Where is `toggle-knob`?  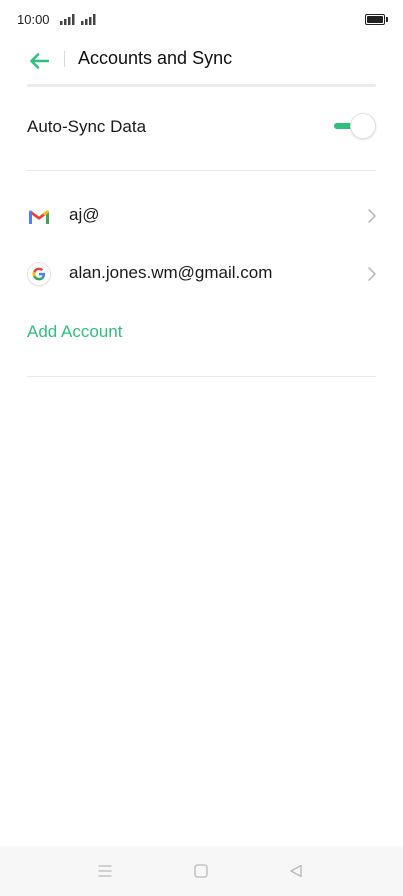
toggle-knob is located at coordinates (363, 126).